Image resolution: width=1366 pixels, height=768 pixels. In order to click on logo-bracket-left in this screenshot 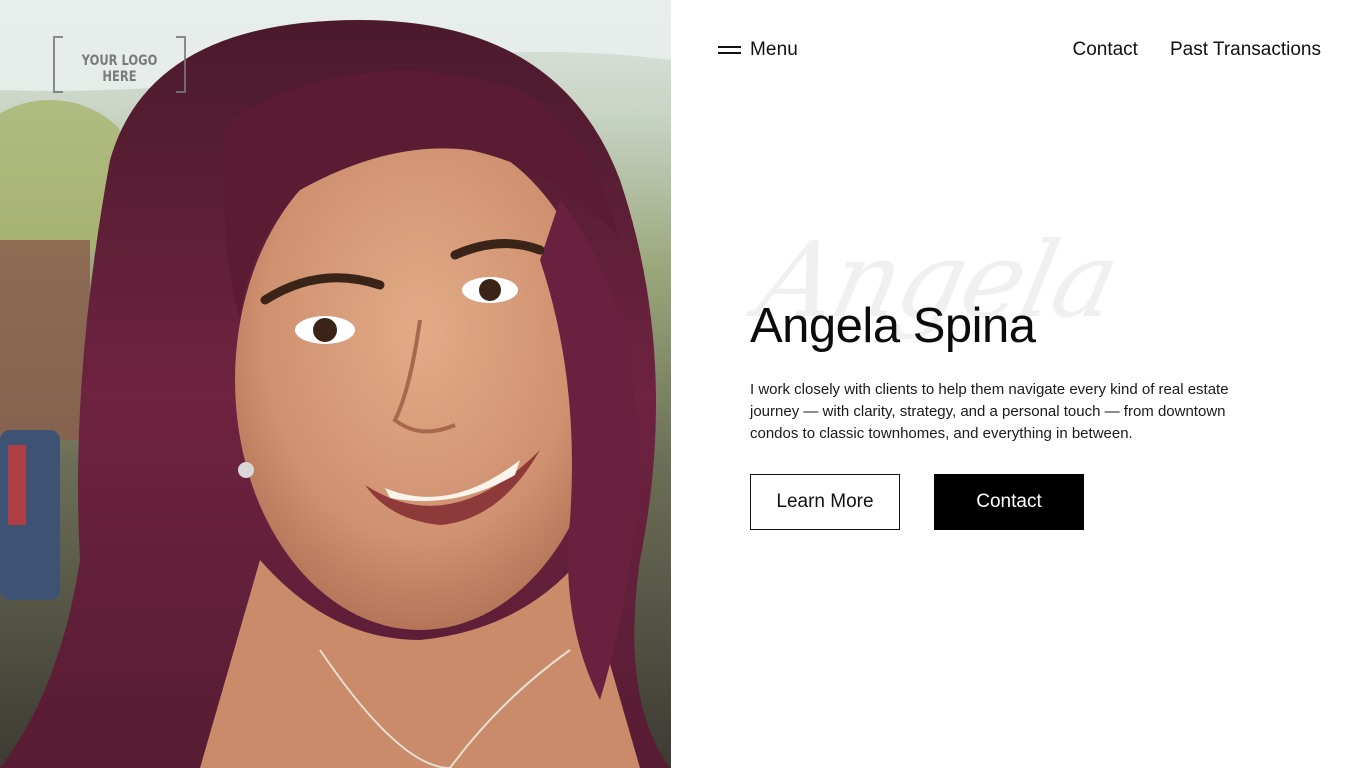, I will do `click(58, 64)`.